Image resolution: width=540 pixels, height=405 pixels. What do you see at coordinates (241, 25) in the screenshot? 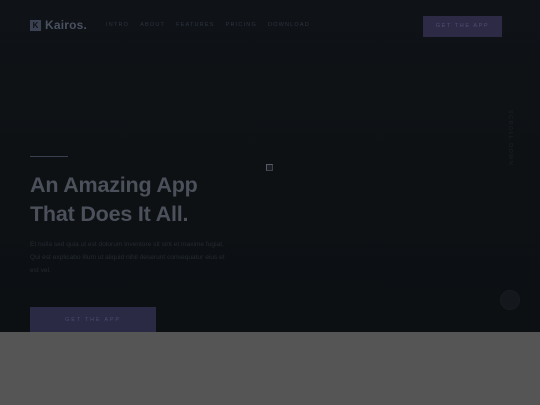
I see `nav-item-pricing: Pricing` at bounding box center [241, 25].